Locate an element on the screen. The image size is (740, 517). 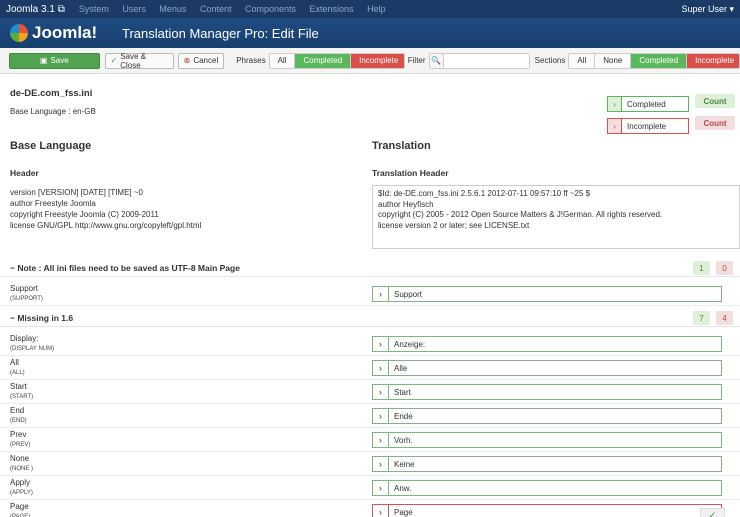
phrases-incomplete-button: Incomplete is located at coordinates (377, 60).